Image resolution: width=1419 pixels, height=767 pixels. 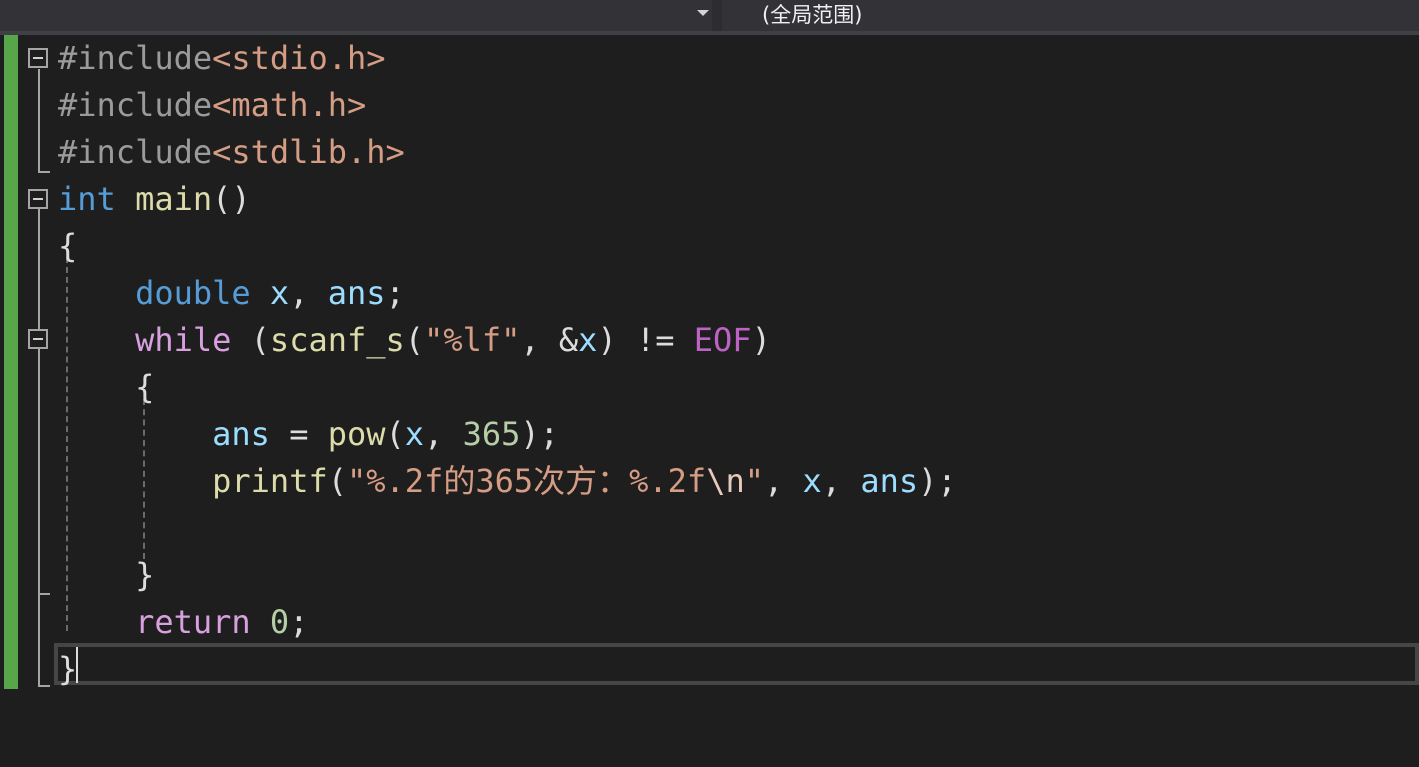 I want to click on outline-line-main, so click(x=39, y=448).